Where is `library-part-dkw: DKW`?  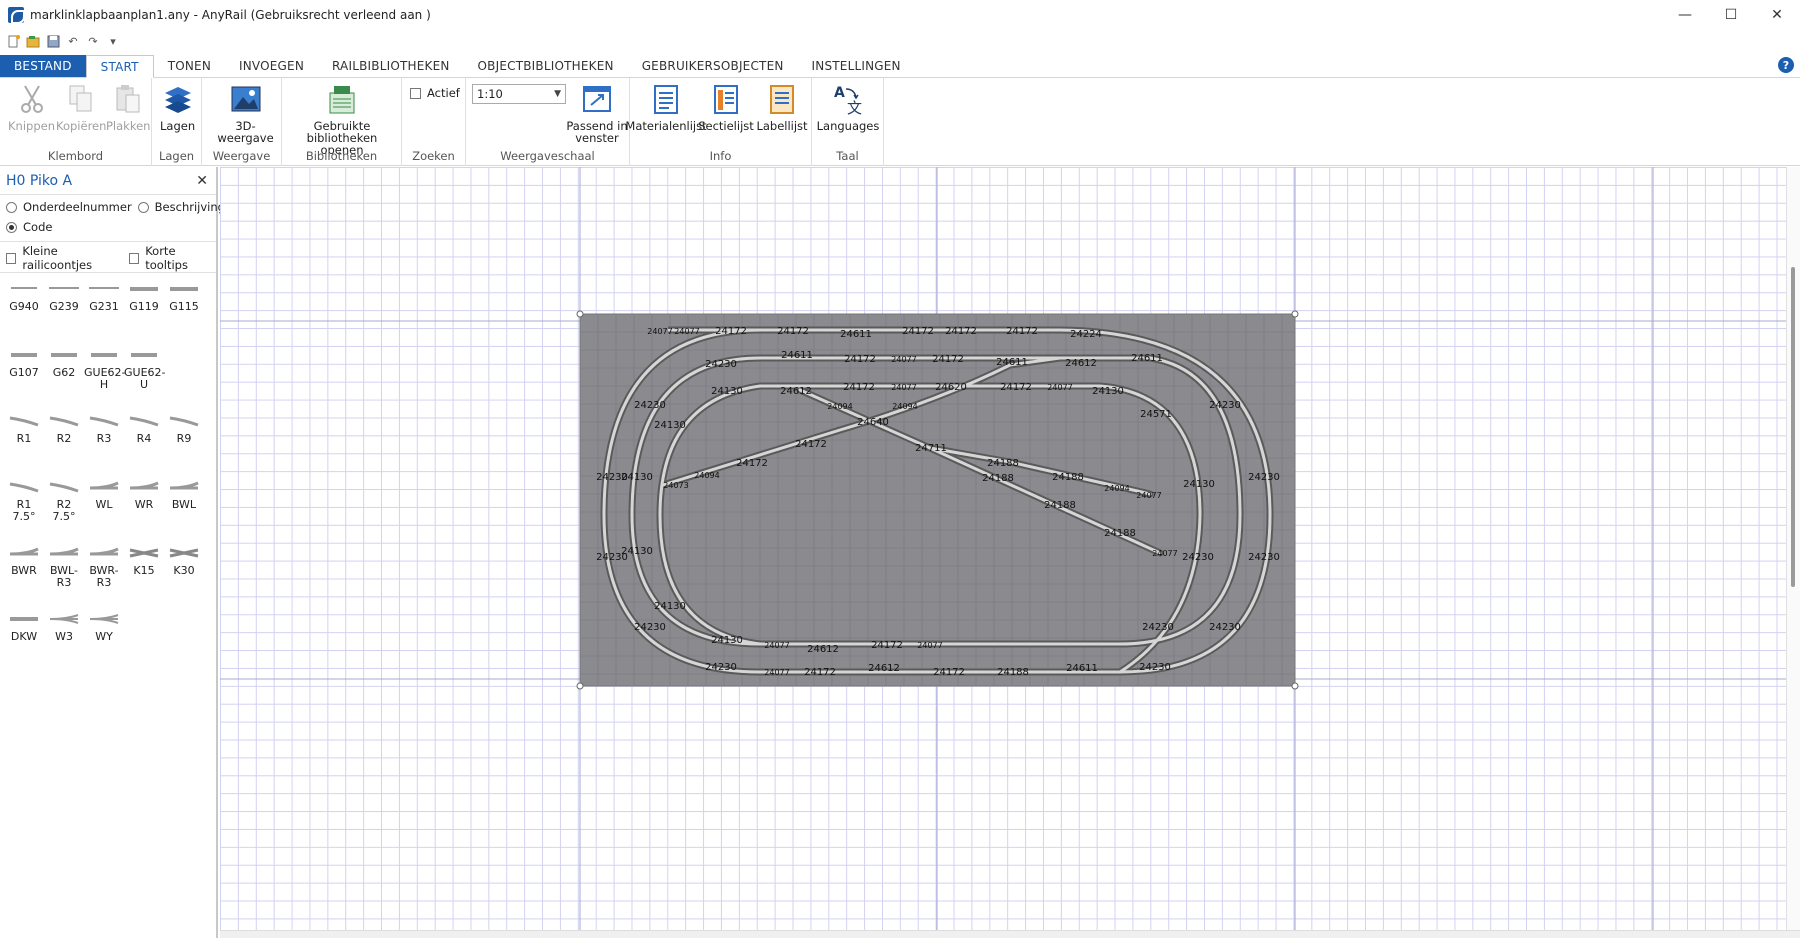
library-part-dkw: DKW is located at coordinates (24, 635).